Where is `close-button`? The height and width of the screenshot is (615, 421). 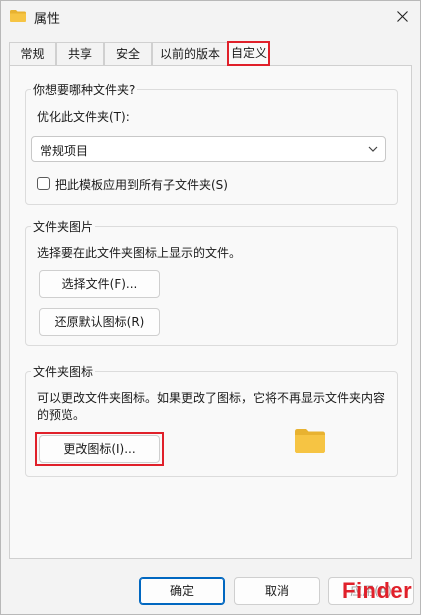
close-button is located at coordinates (402, 16).